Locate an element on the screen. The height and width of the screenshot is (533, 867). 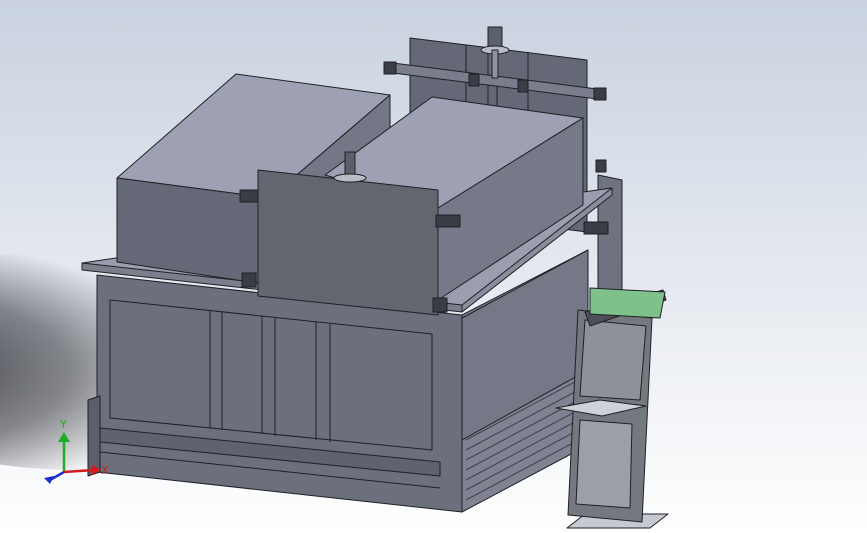
x-axis-label: X is located at coordinates (105, 470).